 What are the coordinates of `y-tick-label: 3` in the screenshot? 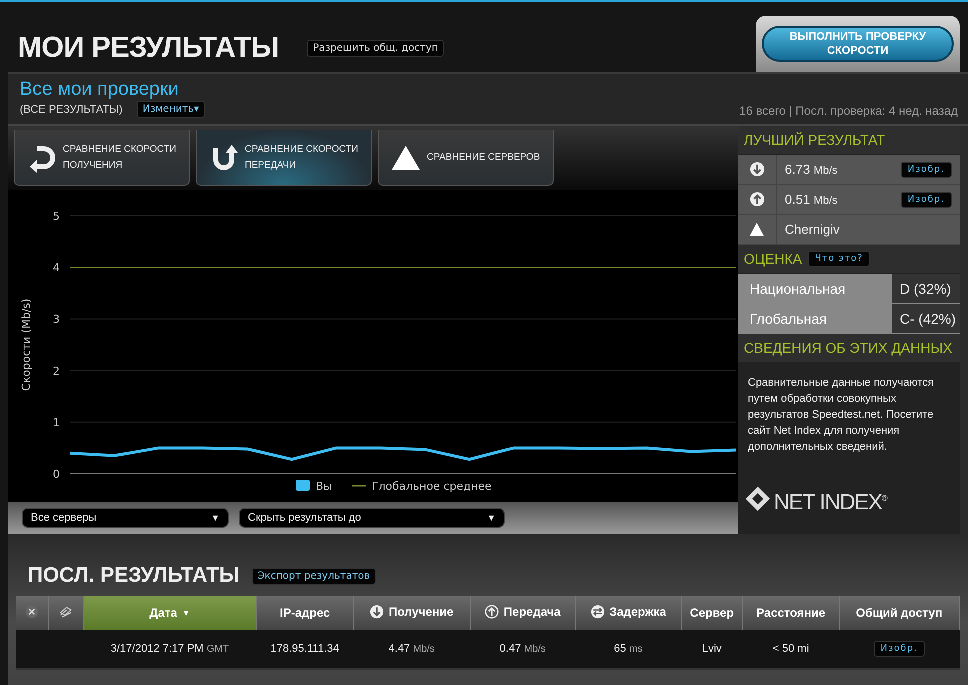 It's located at (56, 319).